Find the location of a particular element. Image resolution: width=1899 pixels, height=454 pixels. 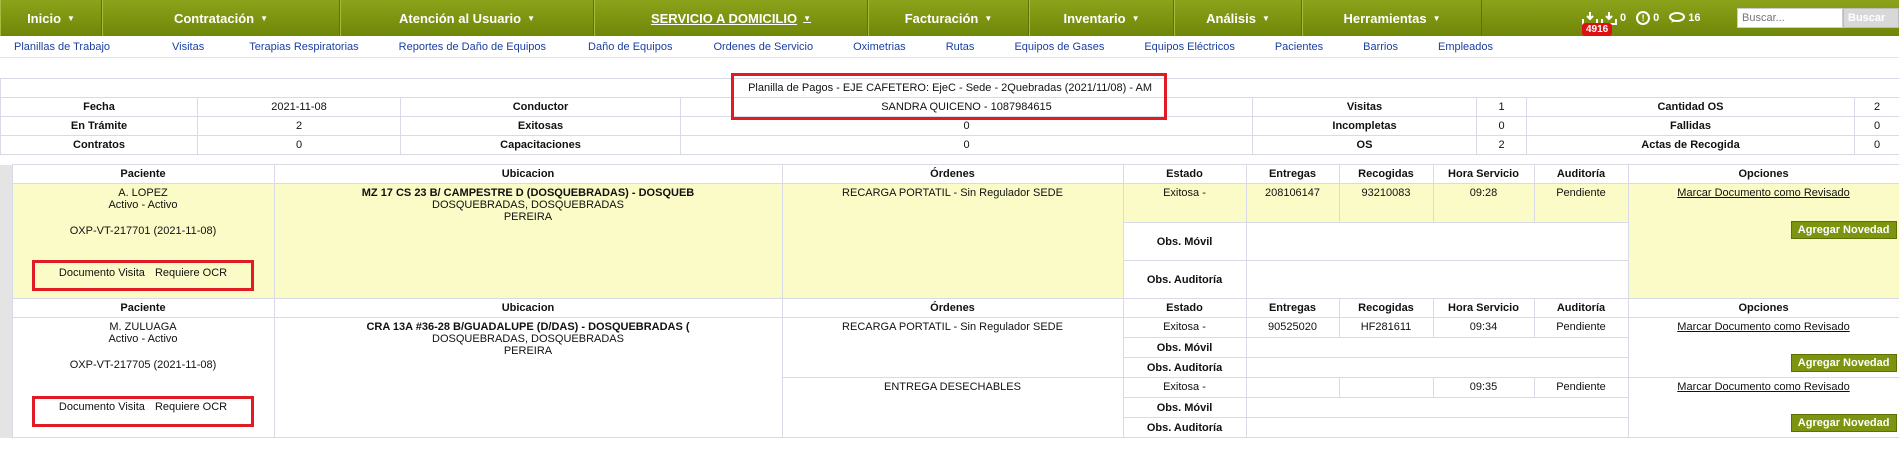

header-ordenes: Órdenes is located at coordinates (952, 308).